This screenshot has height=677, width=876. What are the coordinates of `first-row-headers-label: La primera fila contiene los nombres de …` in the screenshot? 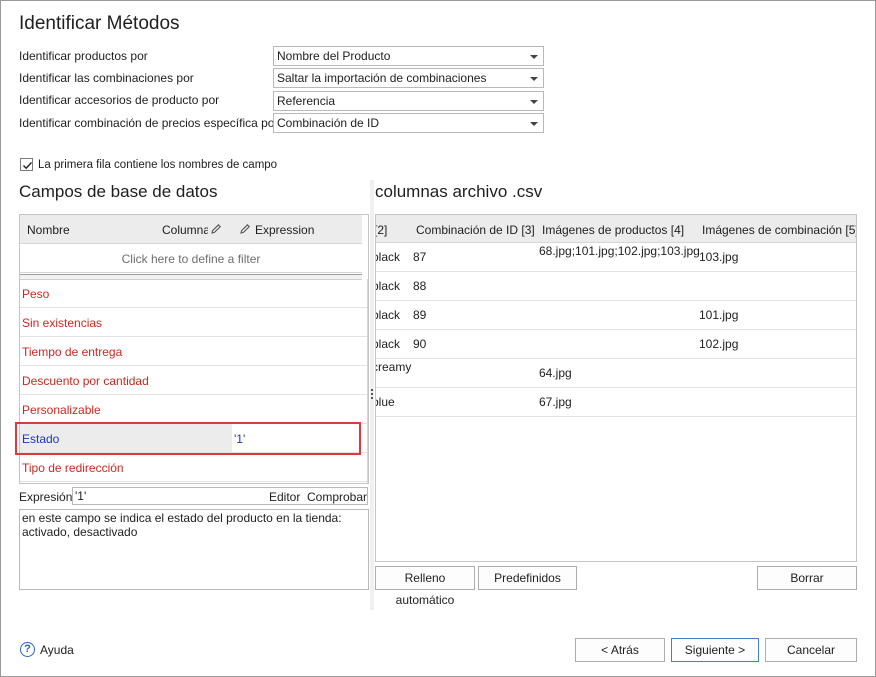 It's located at (158, 165).